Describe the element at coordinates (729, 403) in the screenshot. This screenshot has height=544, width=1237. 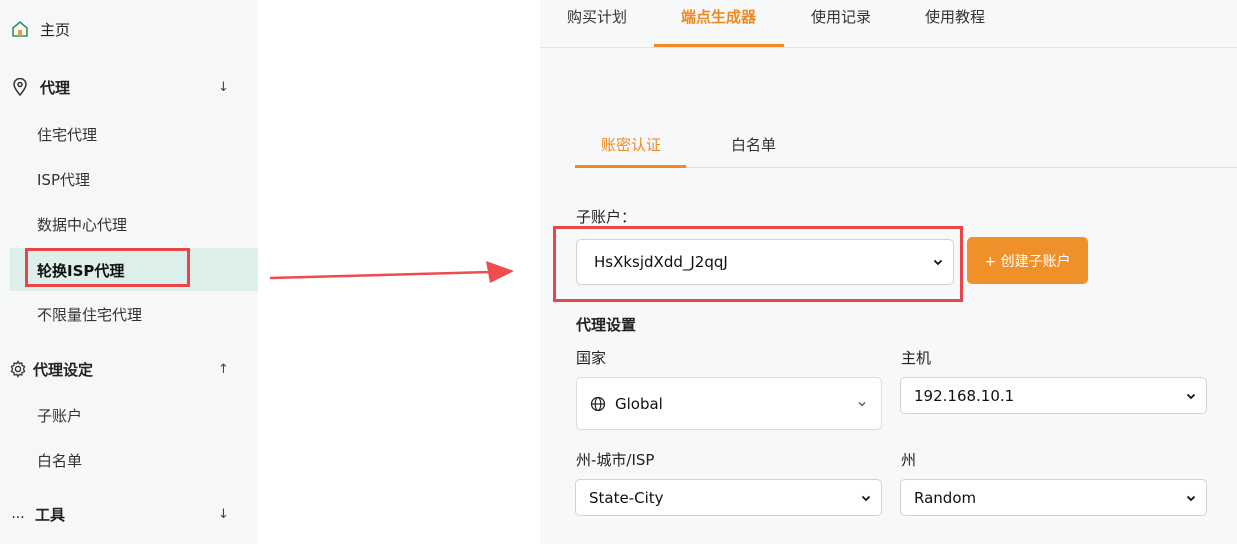
I see `country-select: Global` at that location.